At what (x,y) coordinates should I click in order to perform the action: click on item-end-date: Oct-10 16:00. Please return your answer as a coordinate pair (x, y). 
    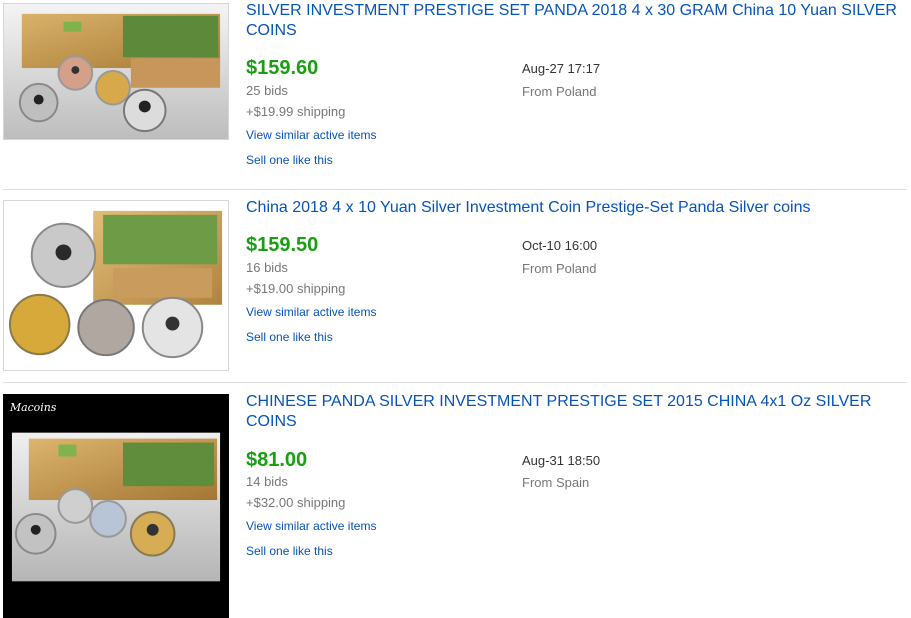
    Looking at the image, I should click on (560, 245).